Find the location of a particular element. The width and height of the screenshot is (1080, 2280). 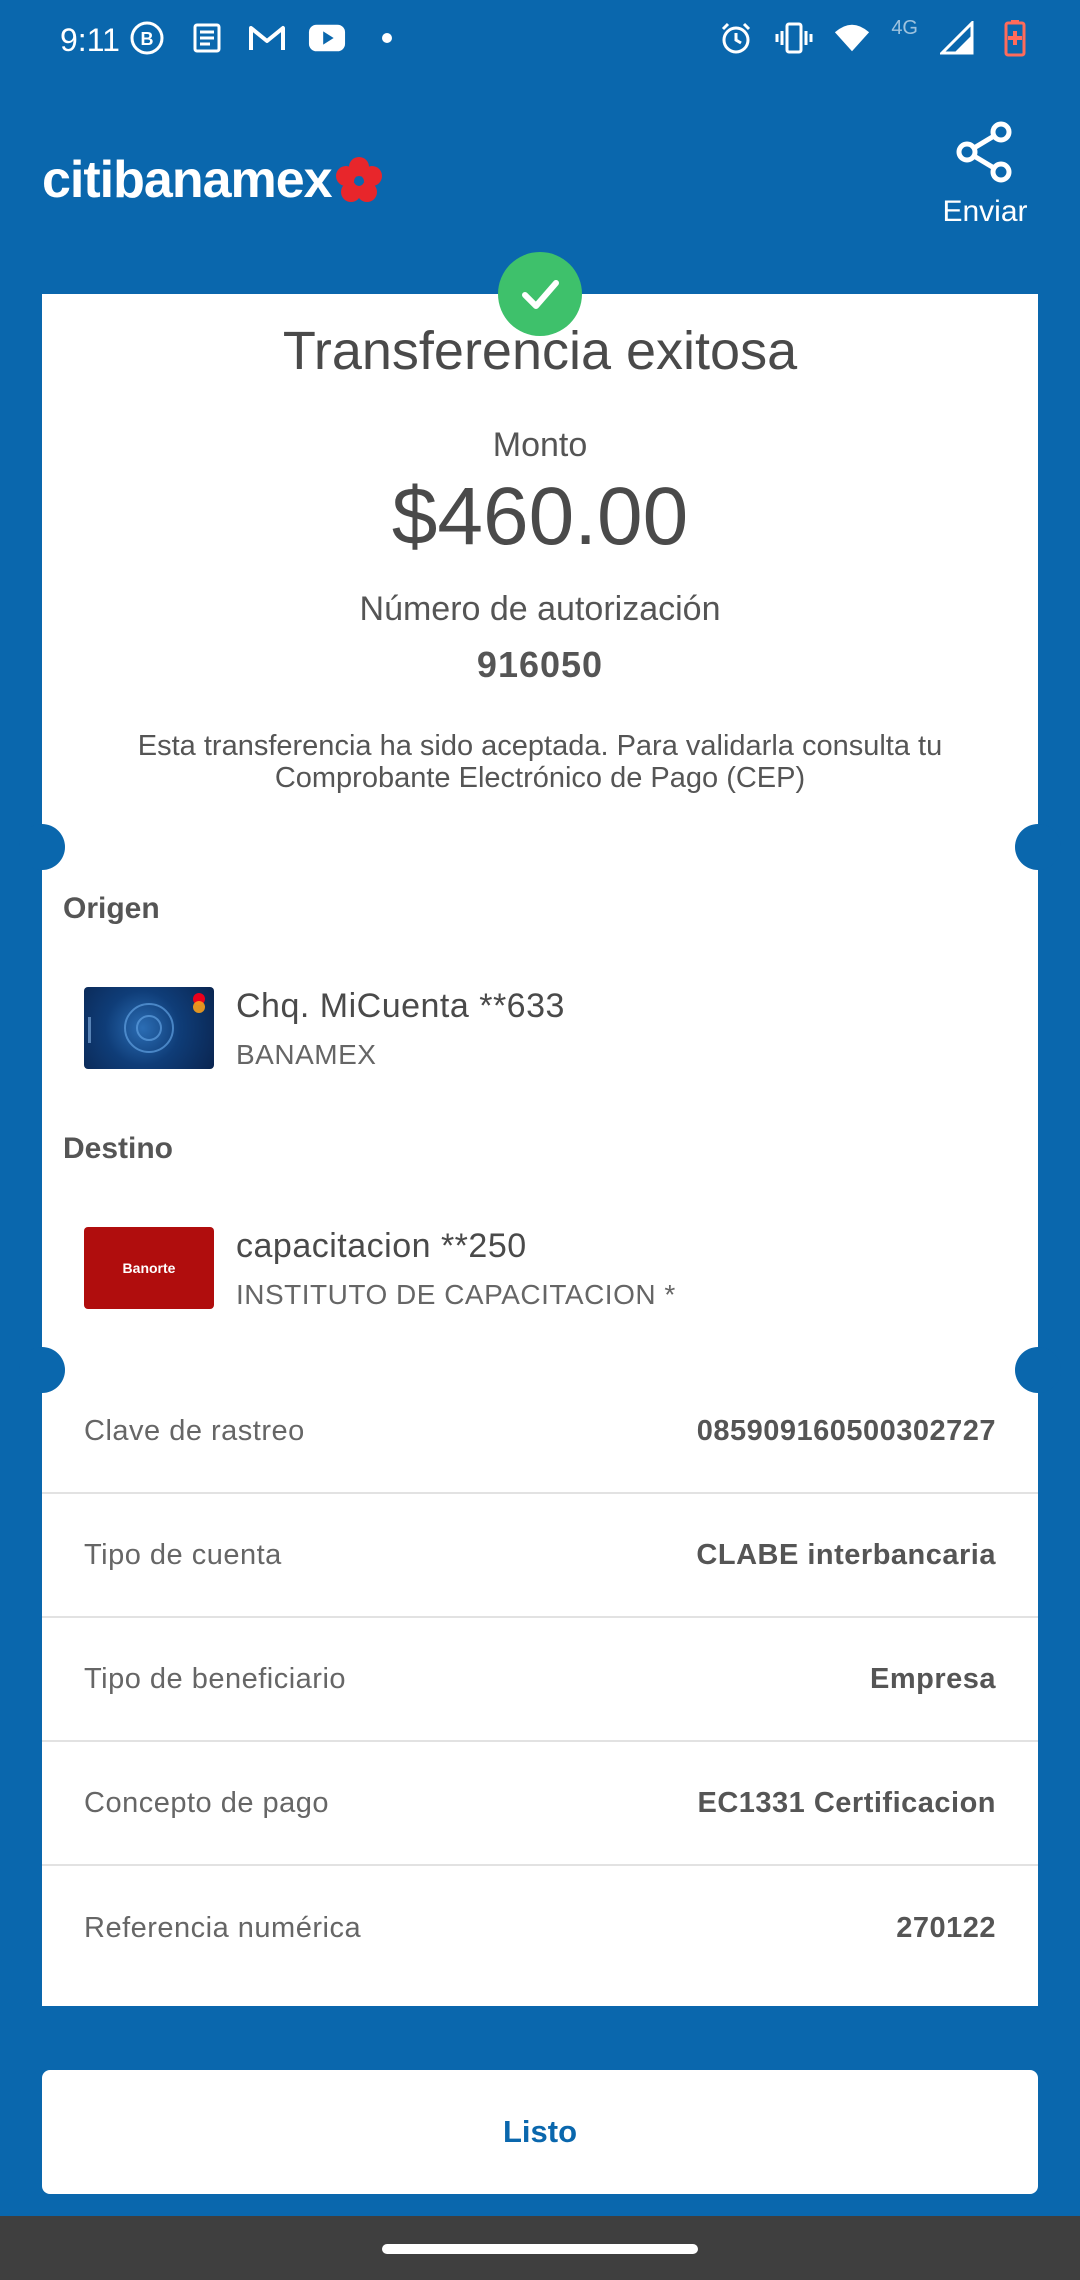

done-button: Listo is located at coordinates (540, 2132).